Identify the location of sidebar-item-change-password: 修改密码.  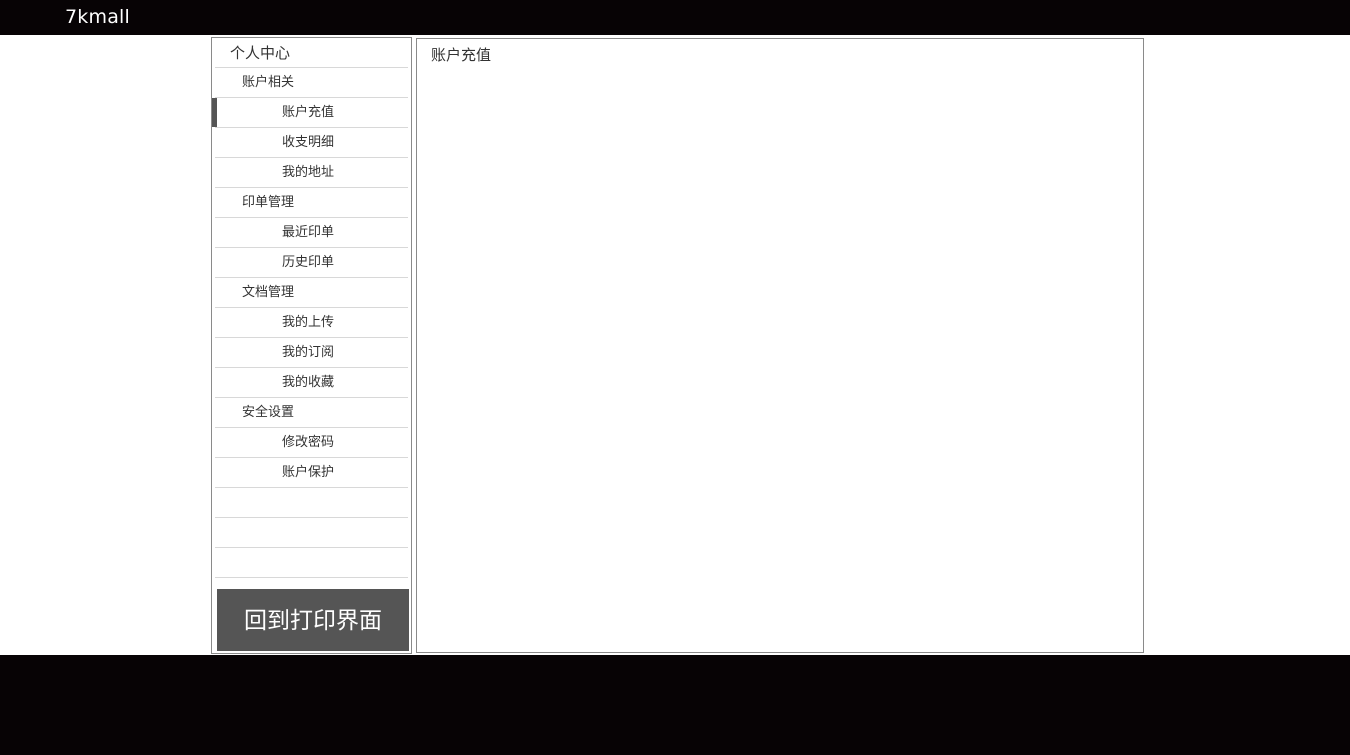
(311, 443).